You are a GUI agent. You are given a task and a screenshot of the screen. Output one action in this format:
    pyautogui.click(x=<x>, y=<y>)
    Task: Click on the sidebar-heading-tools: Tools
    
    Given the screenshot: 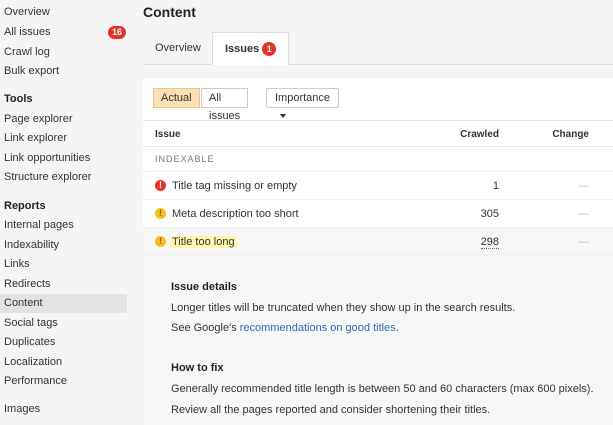 What is the action you would take?
    pyautogui.click(x=18, y=99)
    